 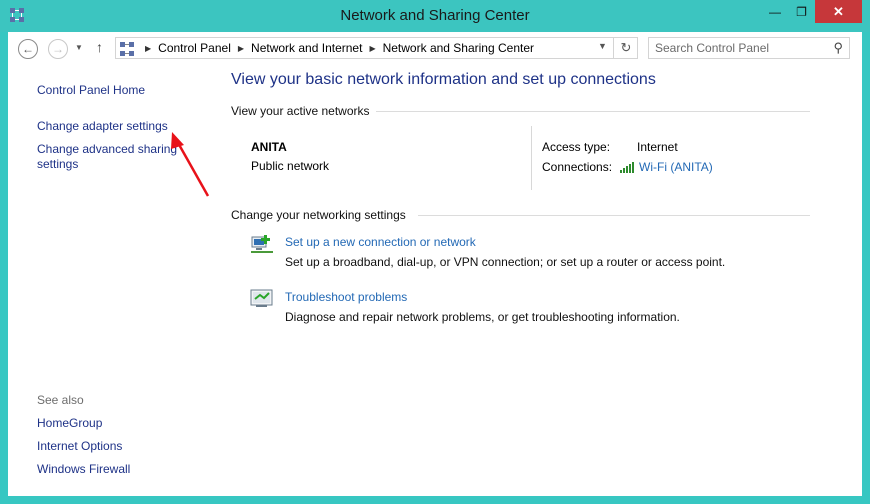 What do you see at coordinates (102, 126) in the screenshot?
I see `change-adapter-settings-link: Change adapter settings` at bounding box center [102, 126].